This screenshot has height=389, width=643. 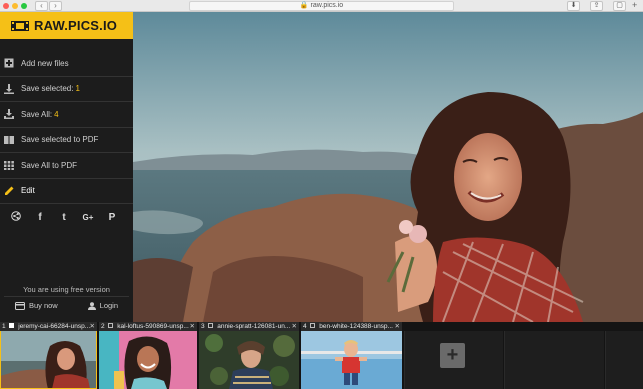 I want to click on thumbnail-2-image, so click(x=148, y=360).